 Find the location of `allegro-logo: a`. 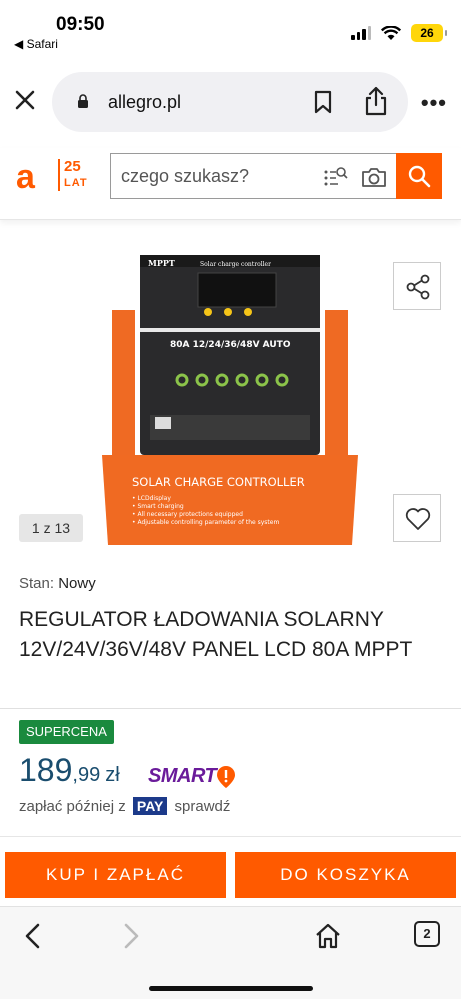

allegro-logo: a is located at coordinates (25, 177).